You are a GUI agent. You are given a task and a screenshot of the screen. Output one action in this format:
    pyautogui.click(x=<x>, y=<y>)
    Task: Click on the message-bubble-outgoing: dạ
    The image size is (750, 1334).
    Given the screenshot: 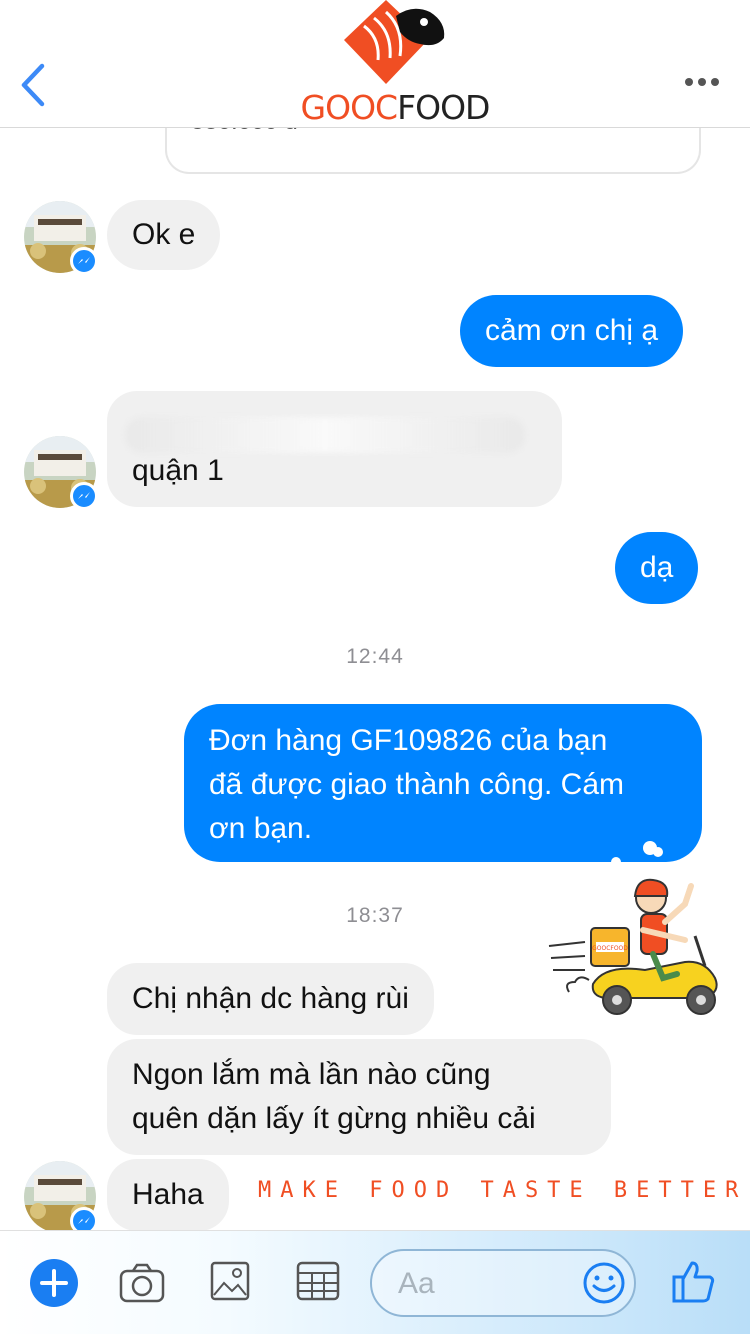 What is the action you would take?
    pyautogui.click(x=657, y=568)
    